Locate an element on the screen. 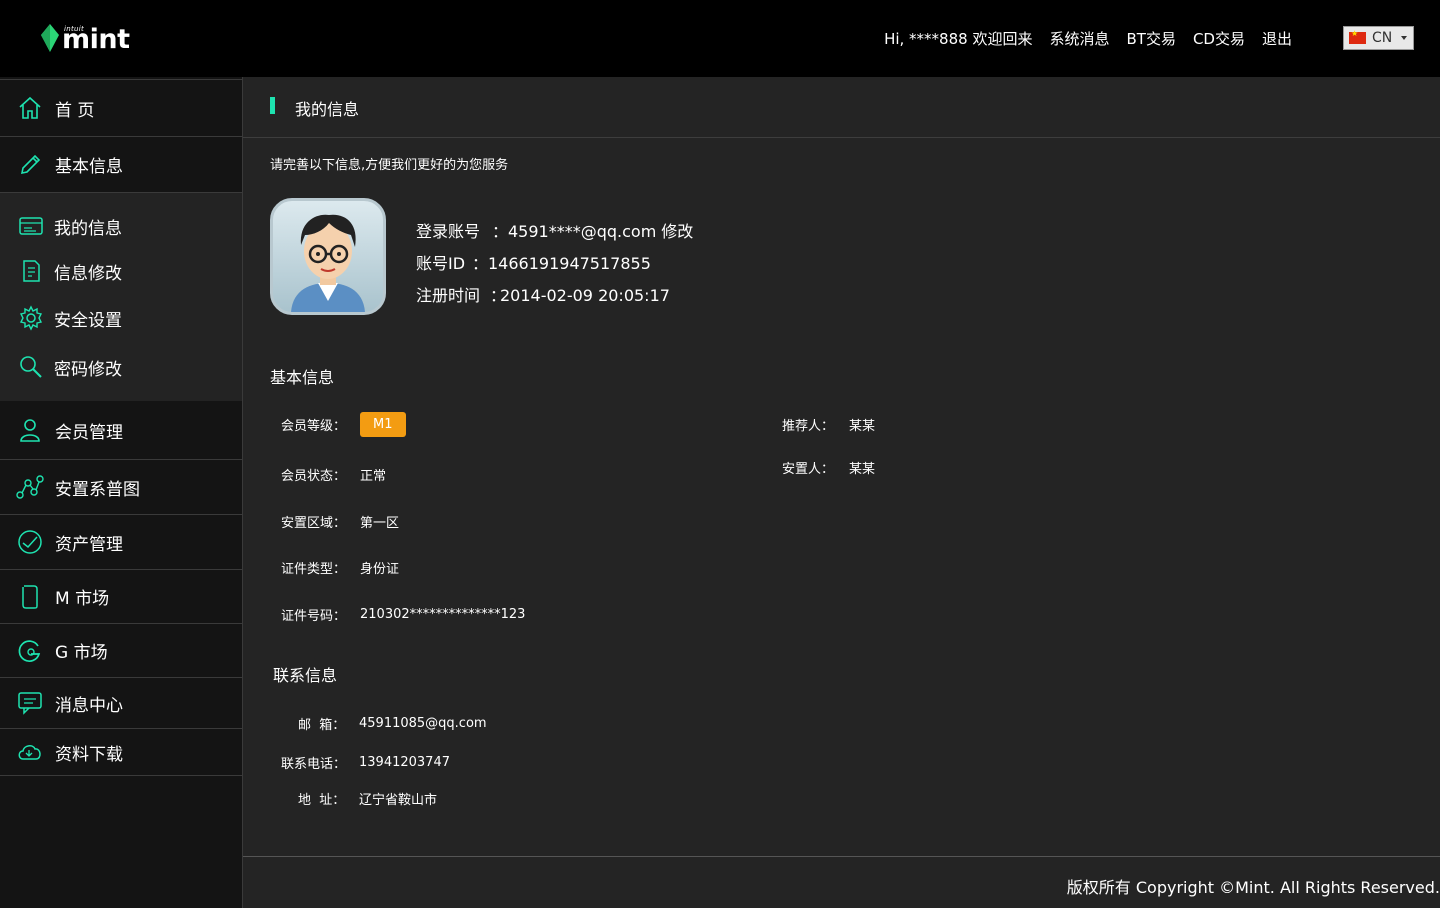 The width and height of the screenshot is (1440, 908). sidebar-item-assets: 资产管理 is located at coordinates (121, 542).